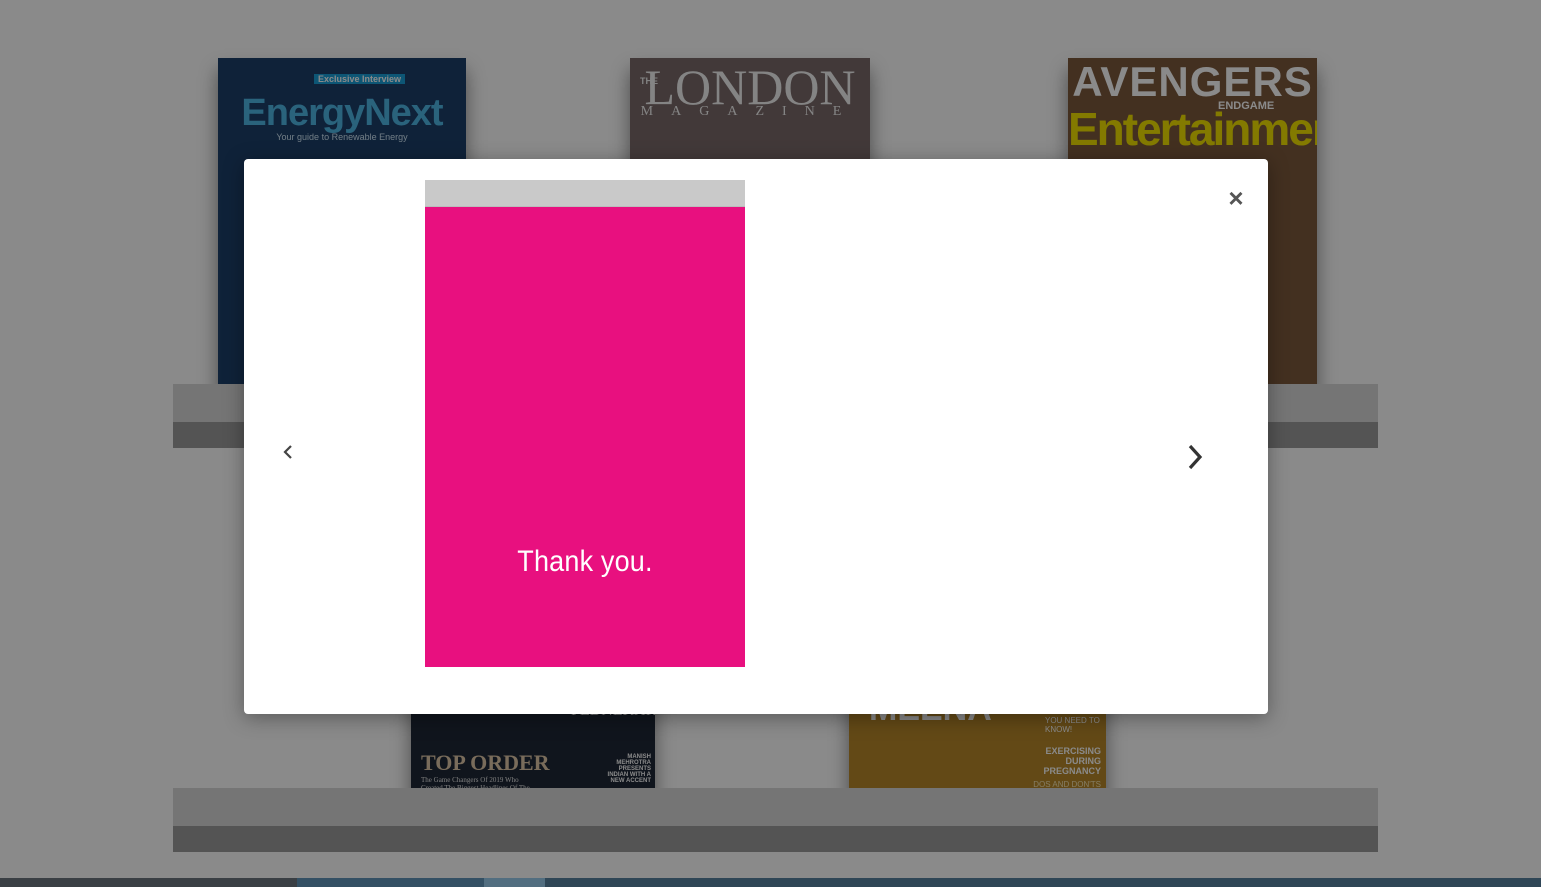 This screenshot has height=887, width=1541. I want to click on slide-image: Thank you., so click(585, 423).